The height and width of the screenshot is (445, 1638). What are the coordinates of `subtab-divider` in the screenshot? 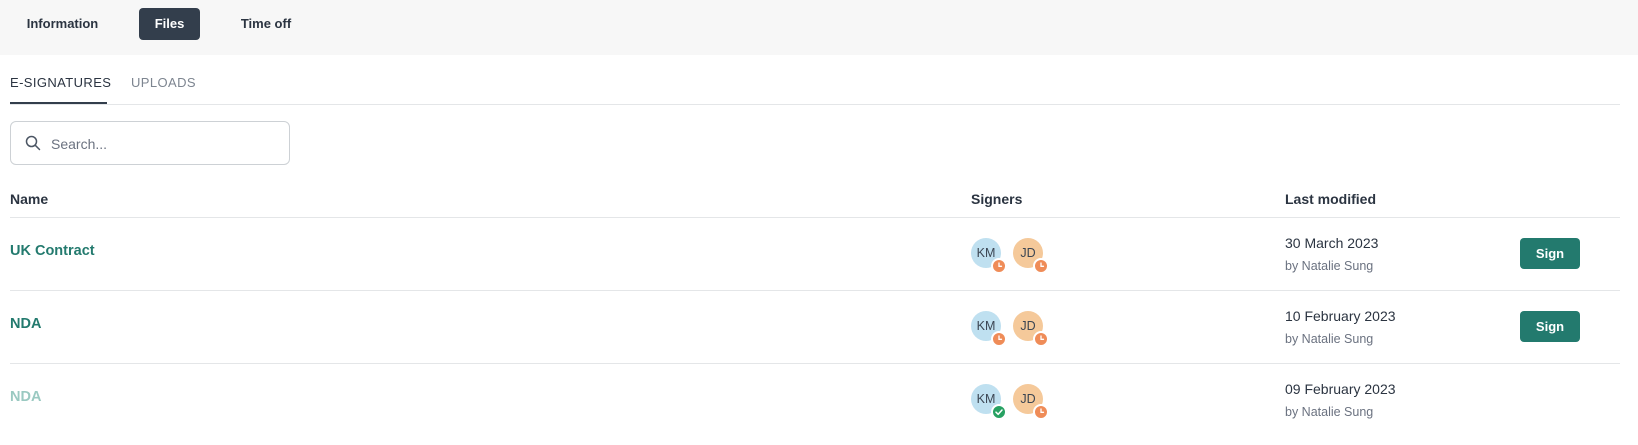 It's located at (815, 104).